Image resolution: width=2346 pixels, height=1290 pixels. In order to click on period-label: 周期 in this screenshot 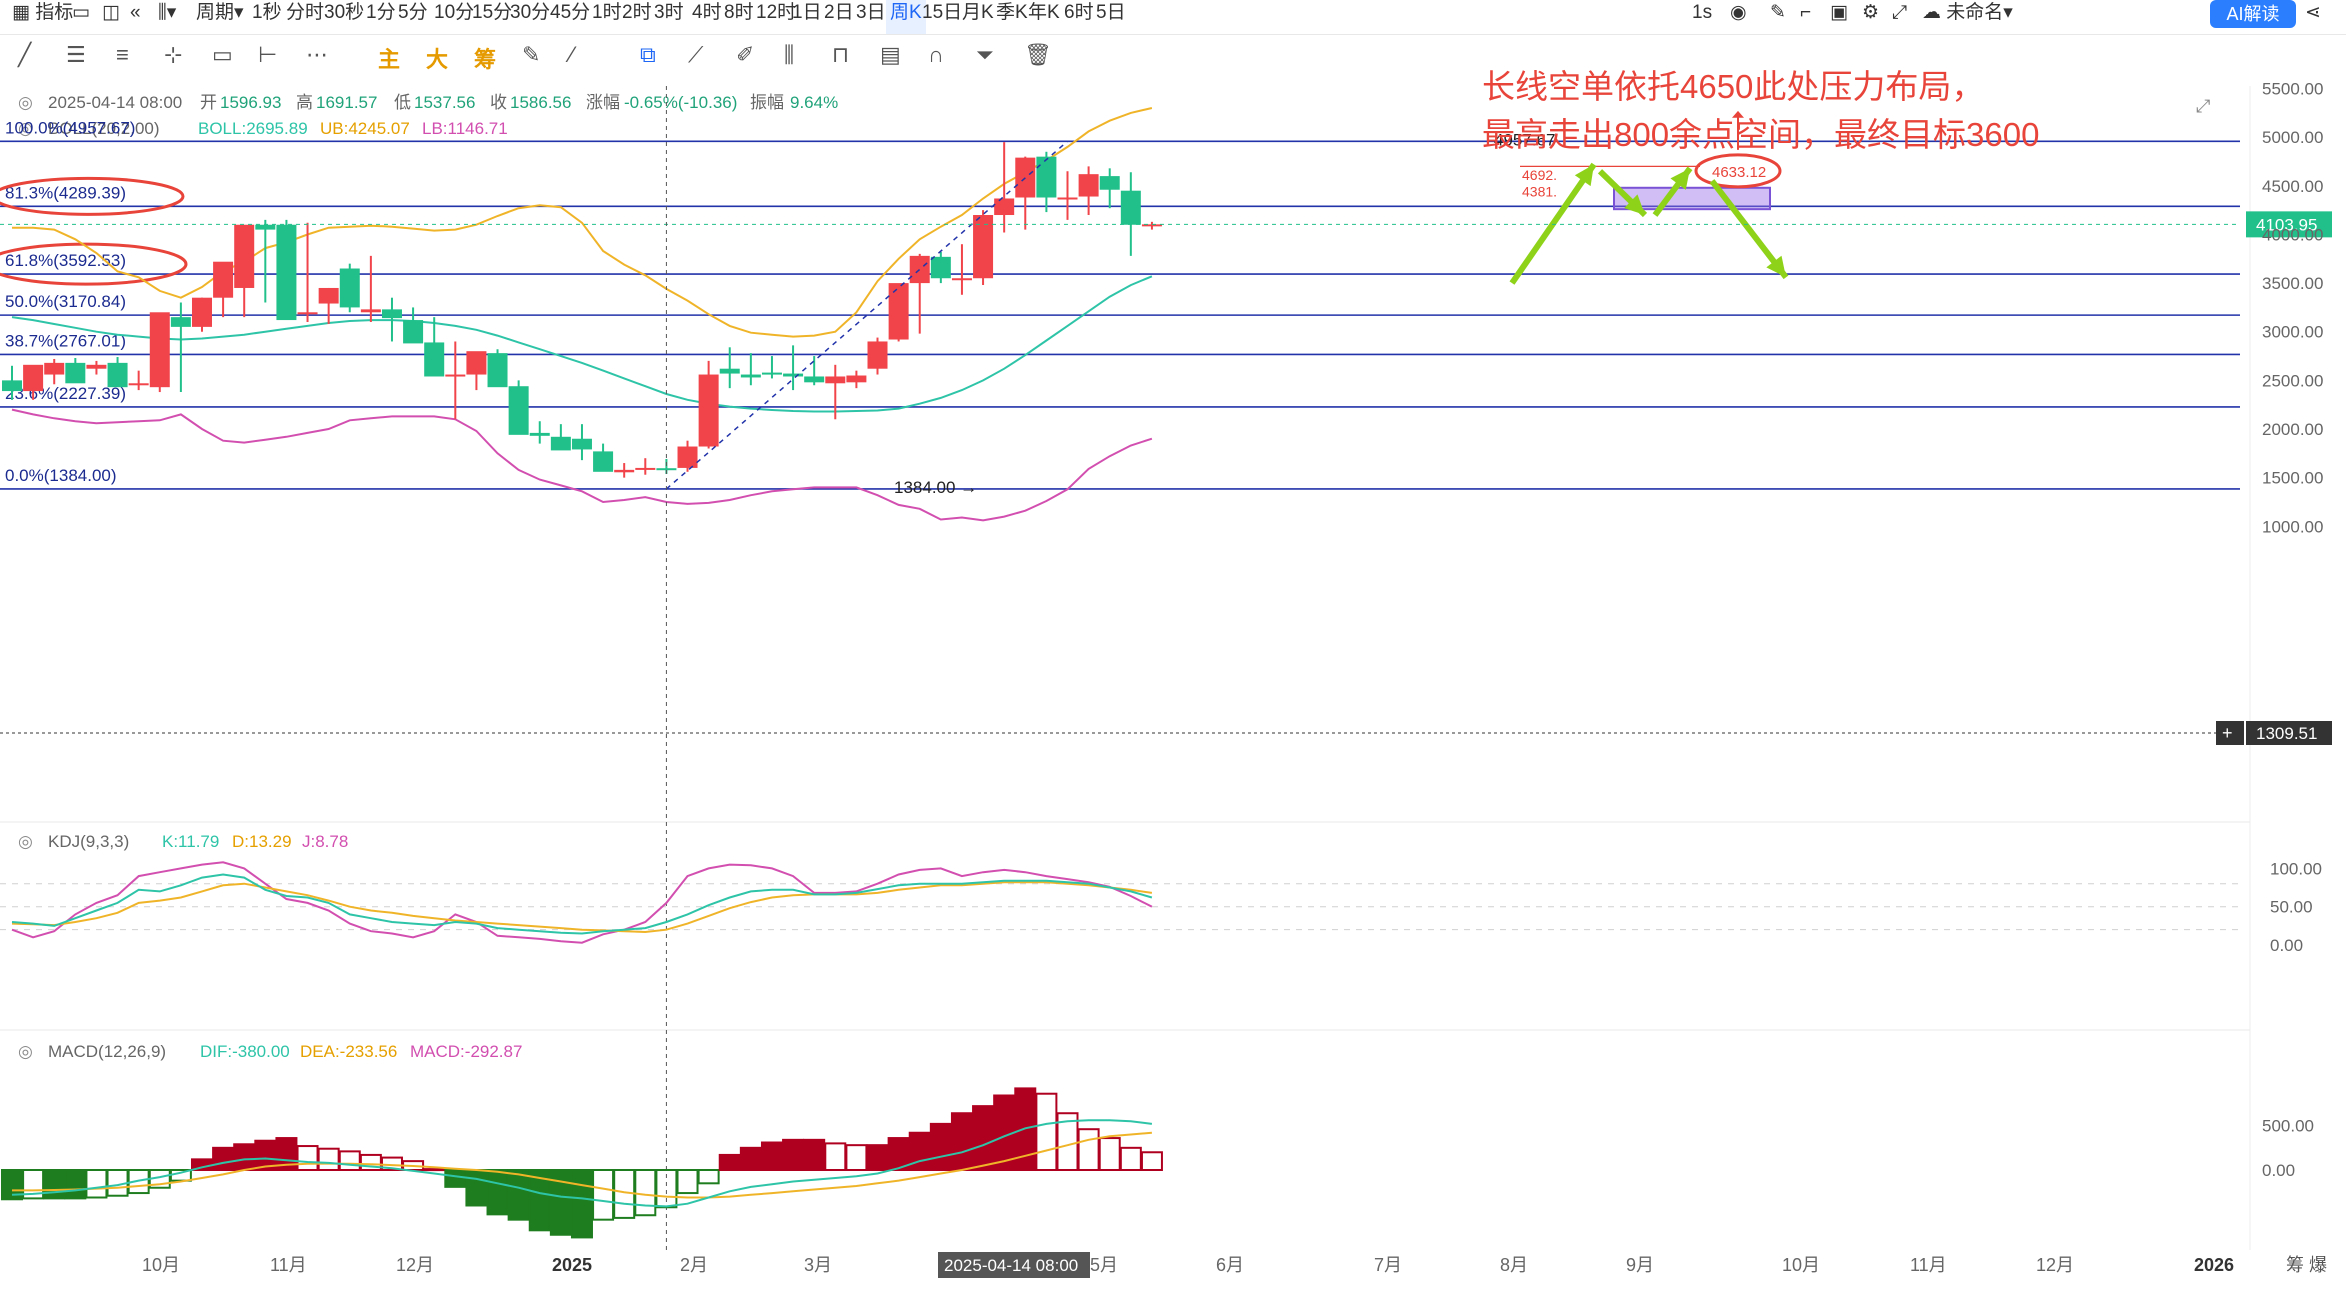, I will do `click(215, 12)`.